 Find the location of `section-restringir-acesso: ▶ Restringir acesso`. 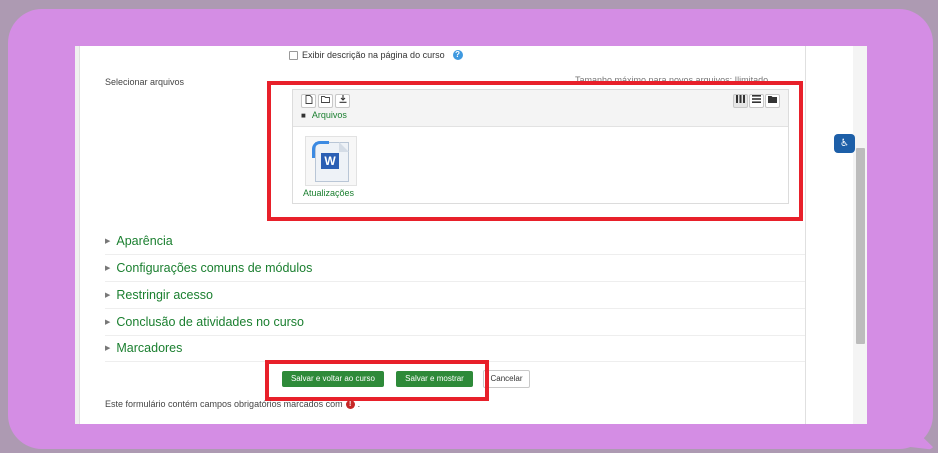

section-restringir-acesso: ▶ Restringir acesso is located at coordinates (455, 295).